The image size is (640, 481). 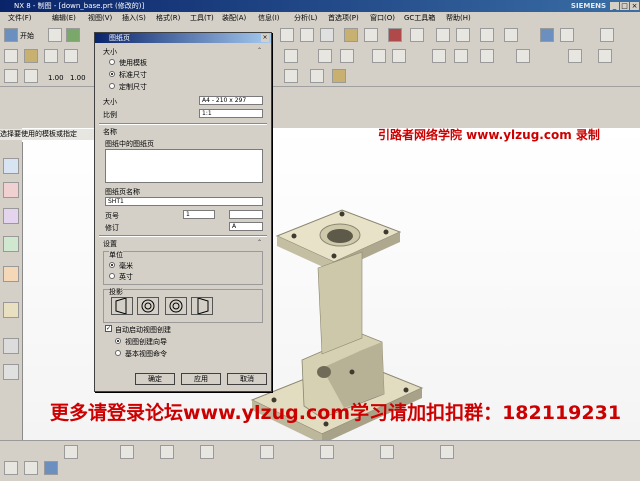 What do you see at coordinates (126, 277) in the screenshot?
I see `option-inches: 英寸` at bounding box center [126, 277].